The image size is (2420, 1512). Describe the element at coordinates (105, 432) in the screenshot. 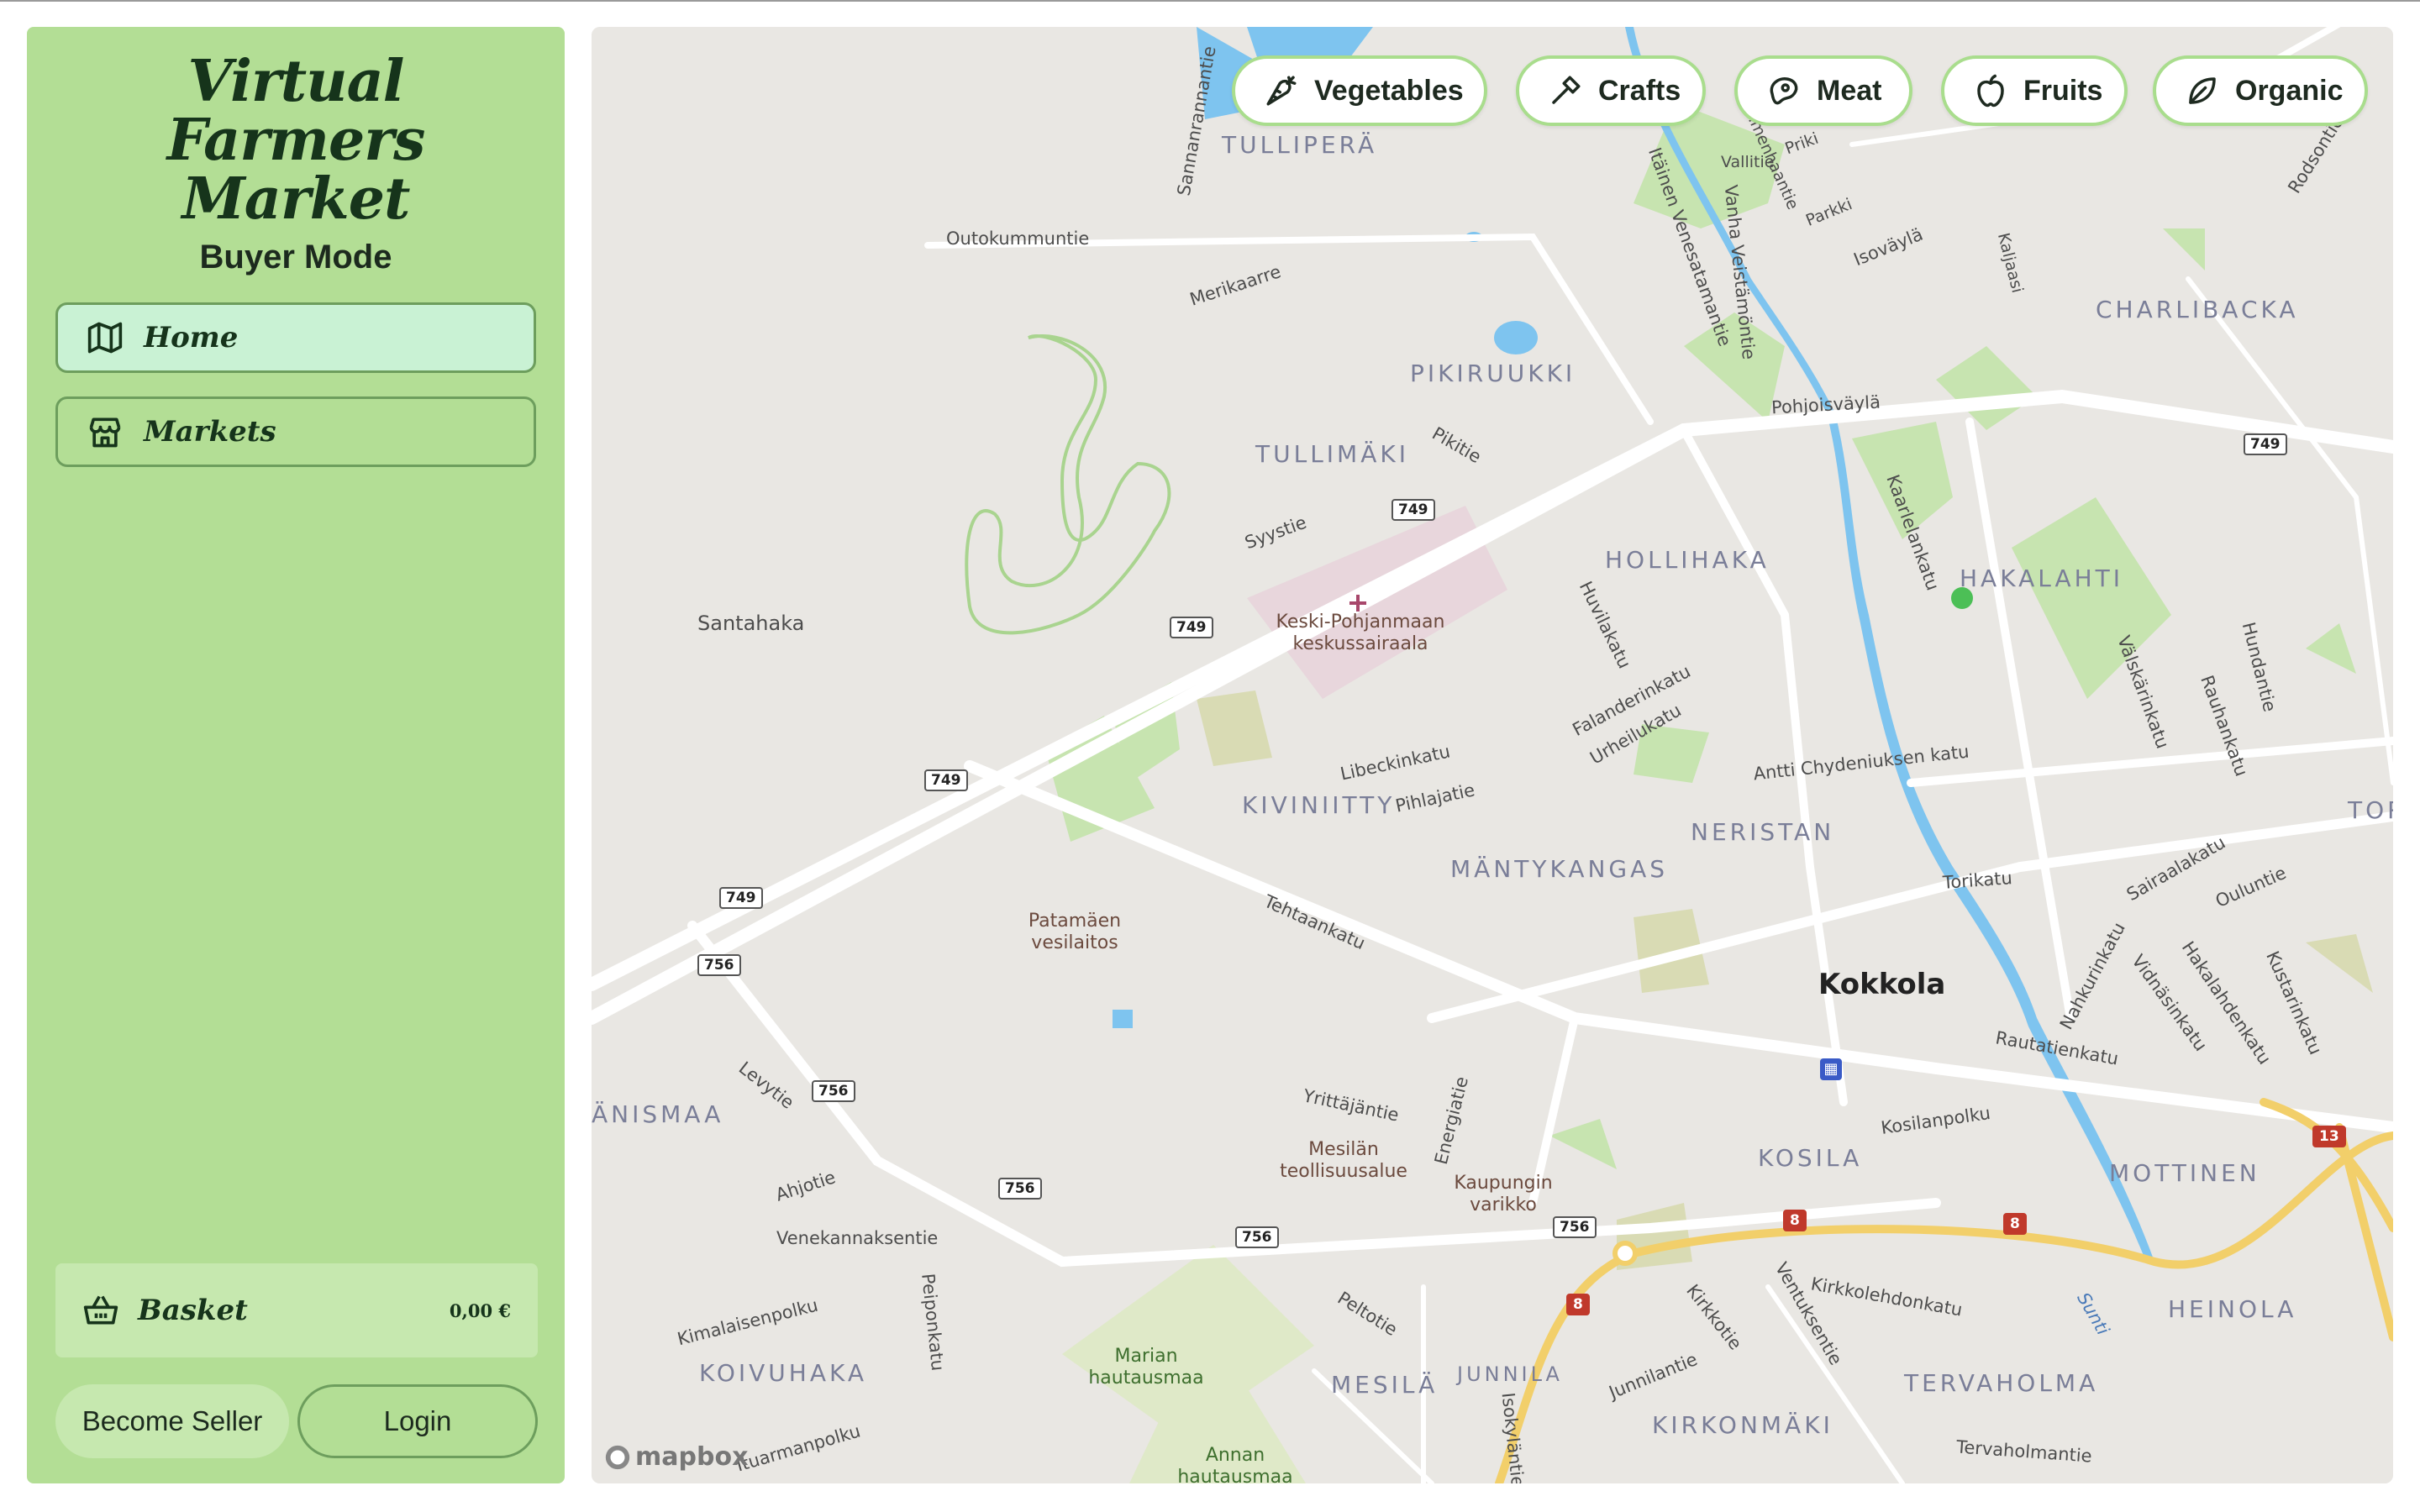

I see `store-icon` at that location.